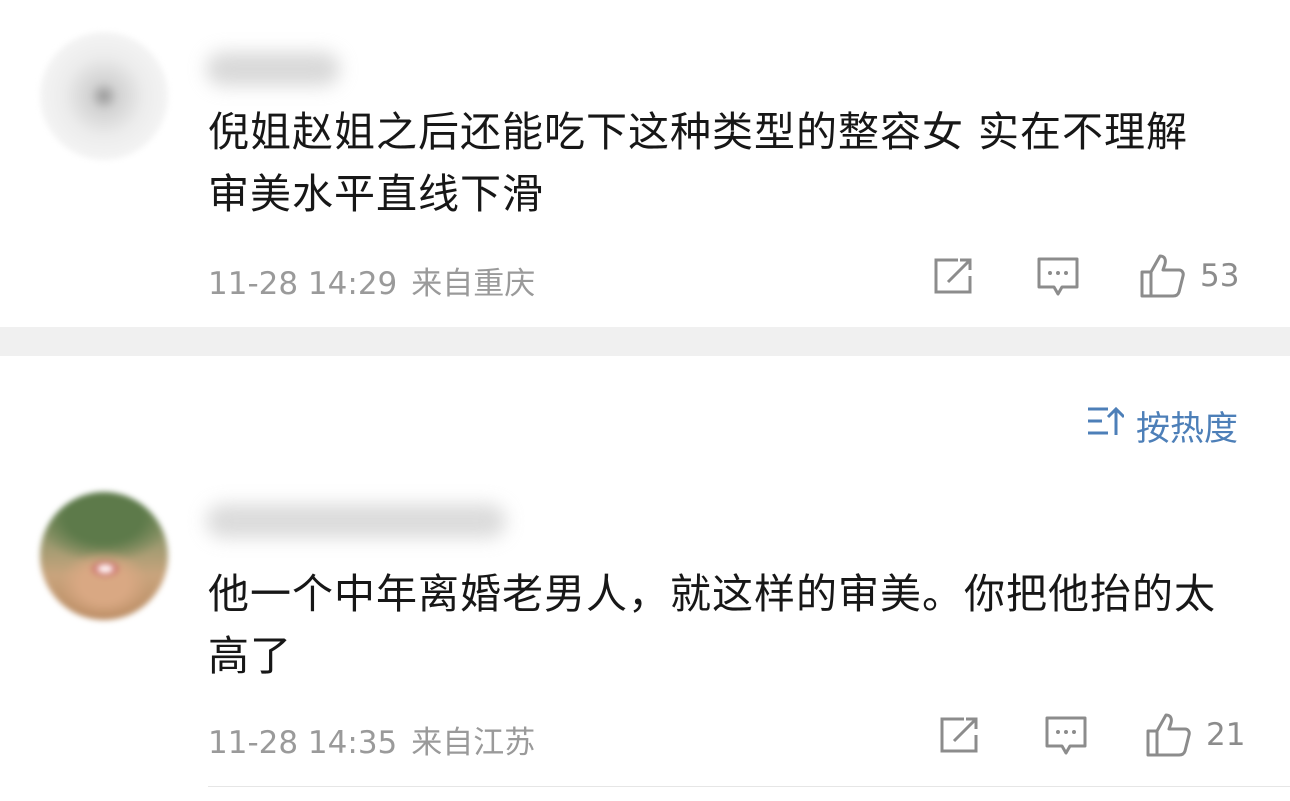 The height and width of the screenshot is (801, 1290). Describe the element at coordinates (1188, 276) in the screenshot. I see `like-button: 53` at that location.